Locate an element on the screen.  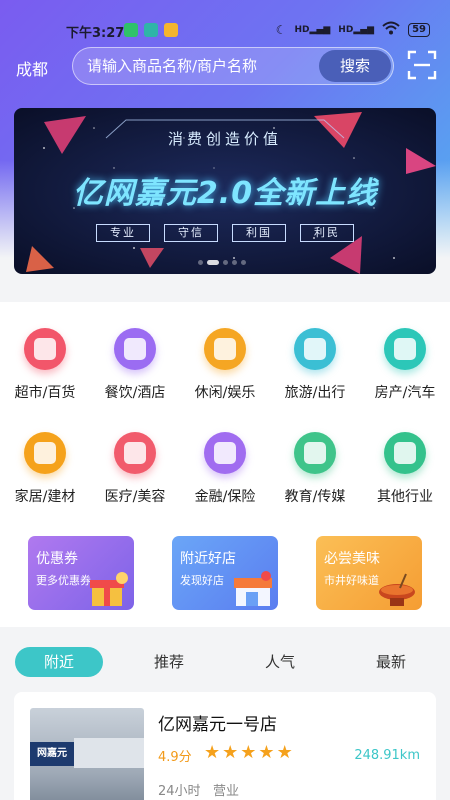
banner-tag: 利国 is located at coordinates (259, 233).